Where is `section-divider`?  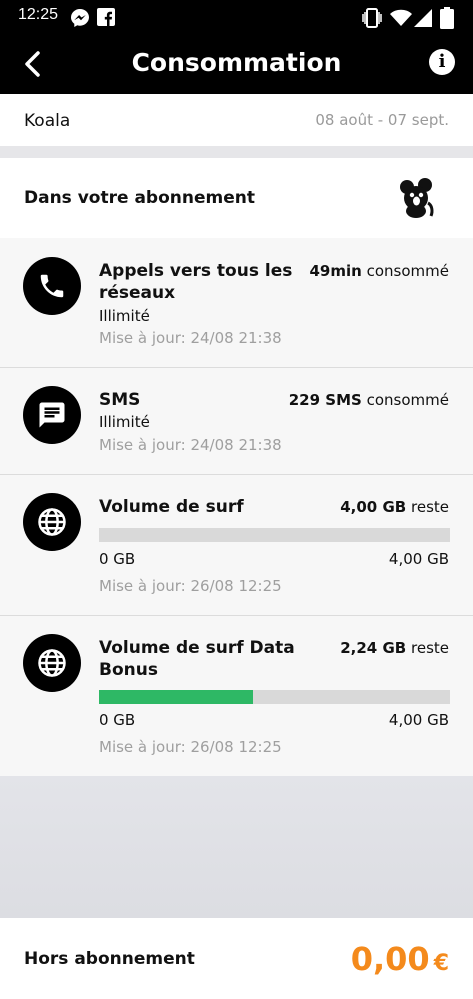
section-divider is located at coordinates (236, 847).